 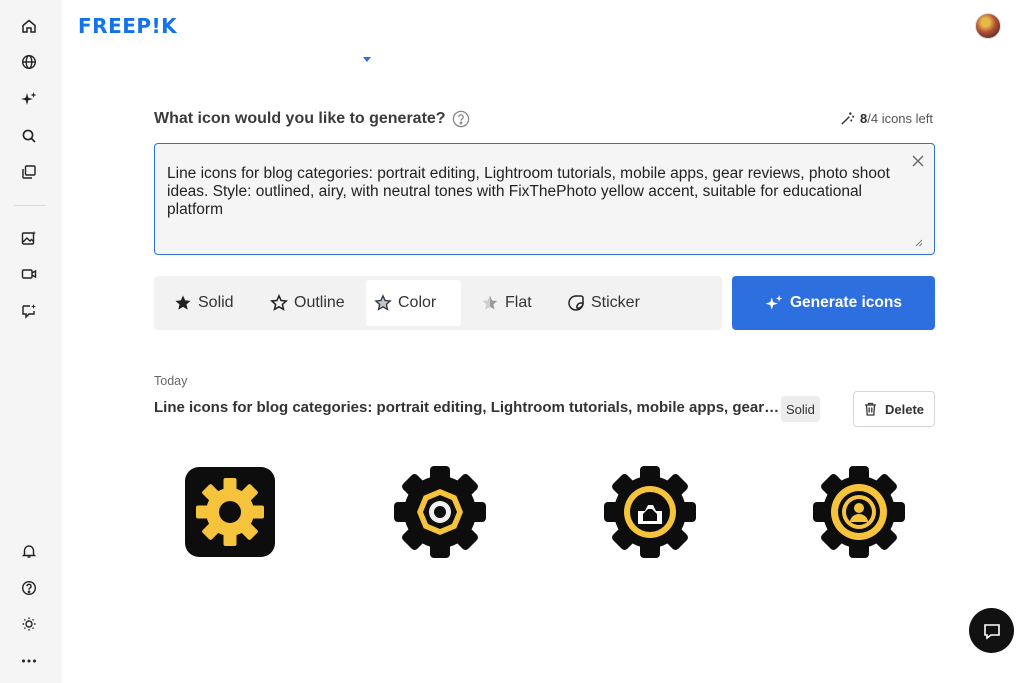 What do you see at coordinates (615, 302) in the screenshot?
I see `style-label: Sticker` at bounding box center [615, 302].